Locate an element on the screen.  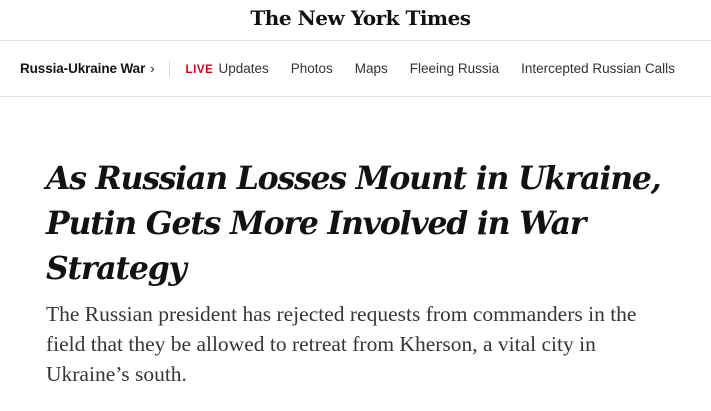
nav-item-live-updates: LIVE Updates is located at coordinates (226, 68).